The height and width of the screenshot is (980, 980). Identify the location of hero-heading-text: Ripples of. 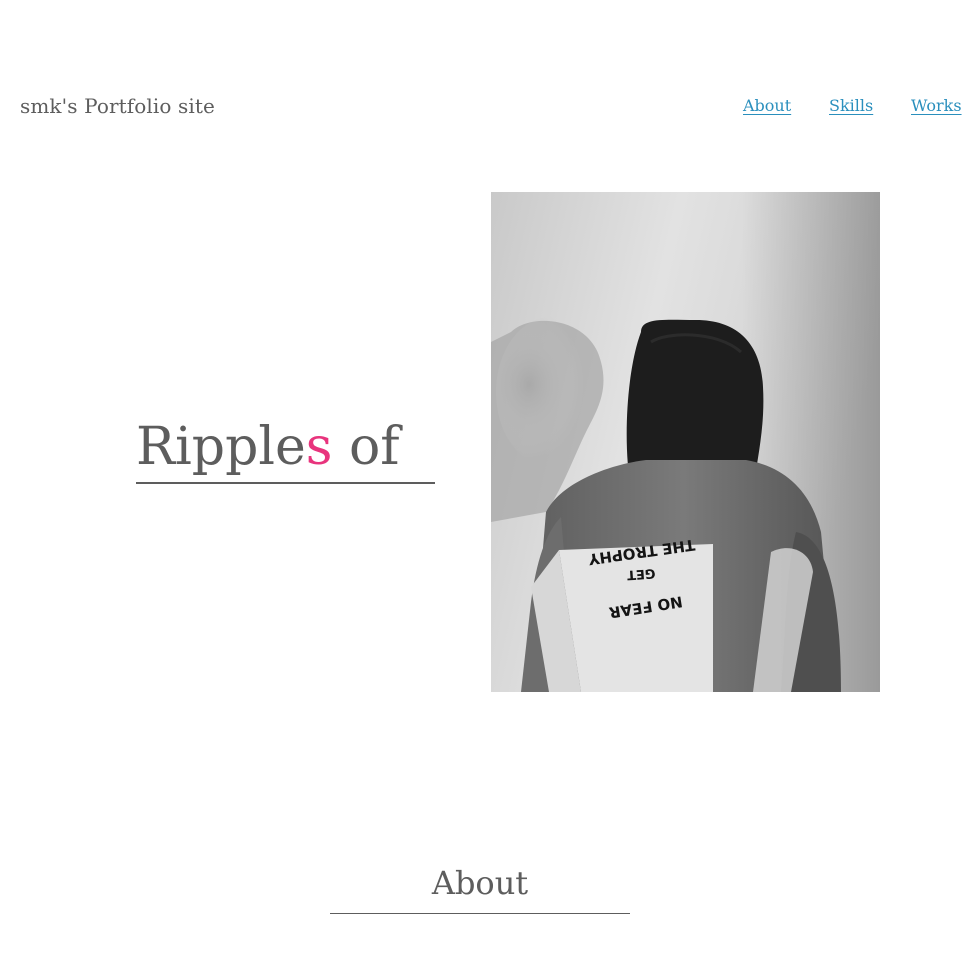
(285, 447).